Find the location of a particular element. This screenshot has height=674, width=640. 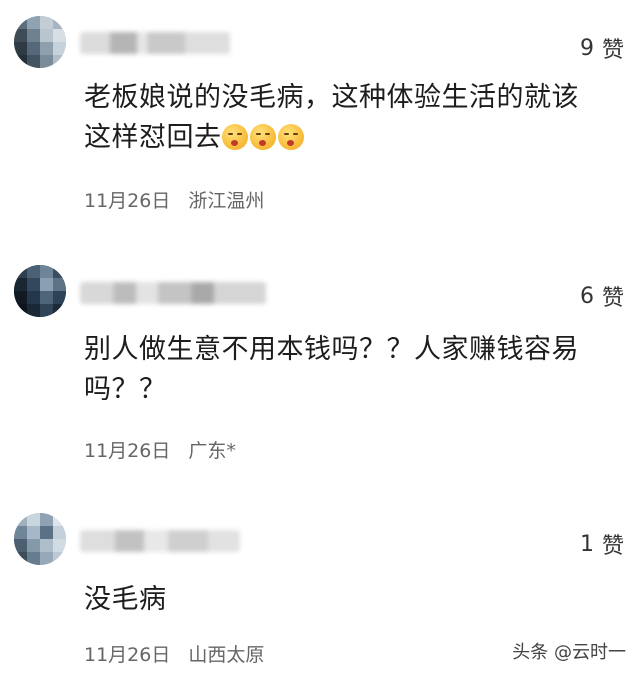

like-number: 9 is located at coordinates (586, 48).